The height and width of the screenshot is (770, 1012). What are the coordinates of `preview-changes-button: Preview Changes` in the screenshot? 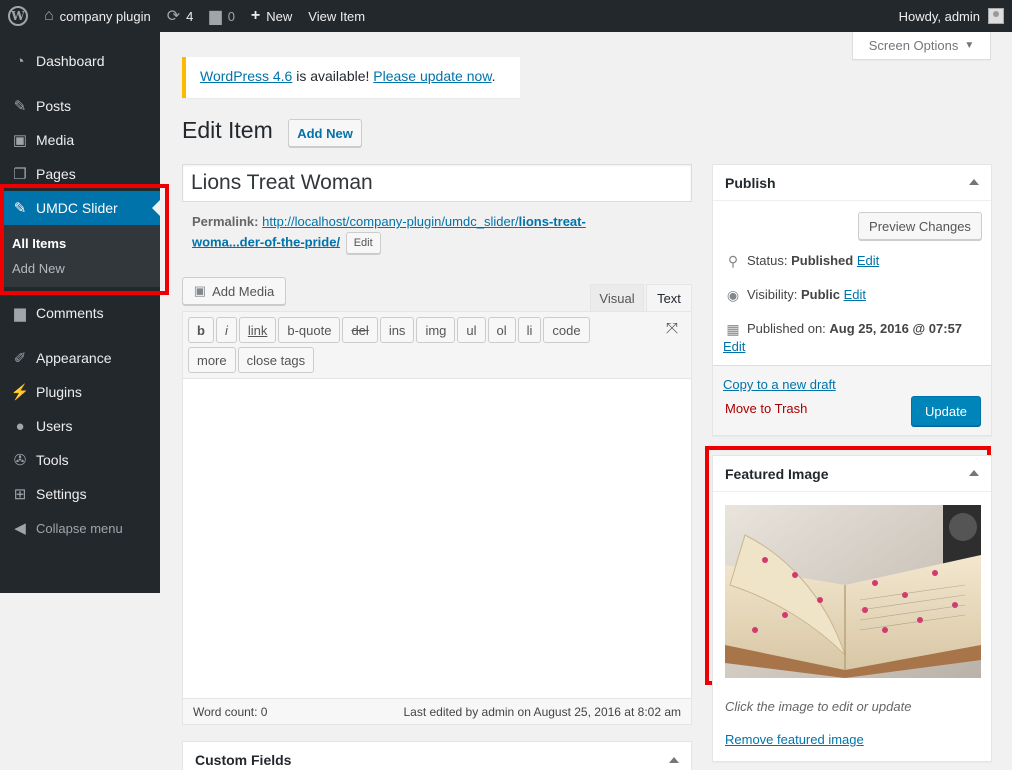 It's located at (920, 226).